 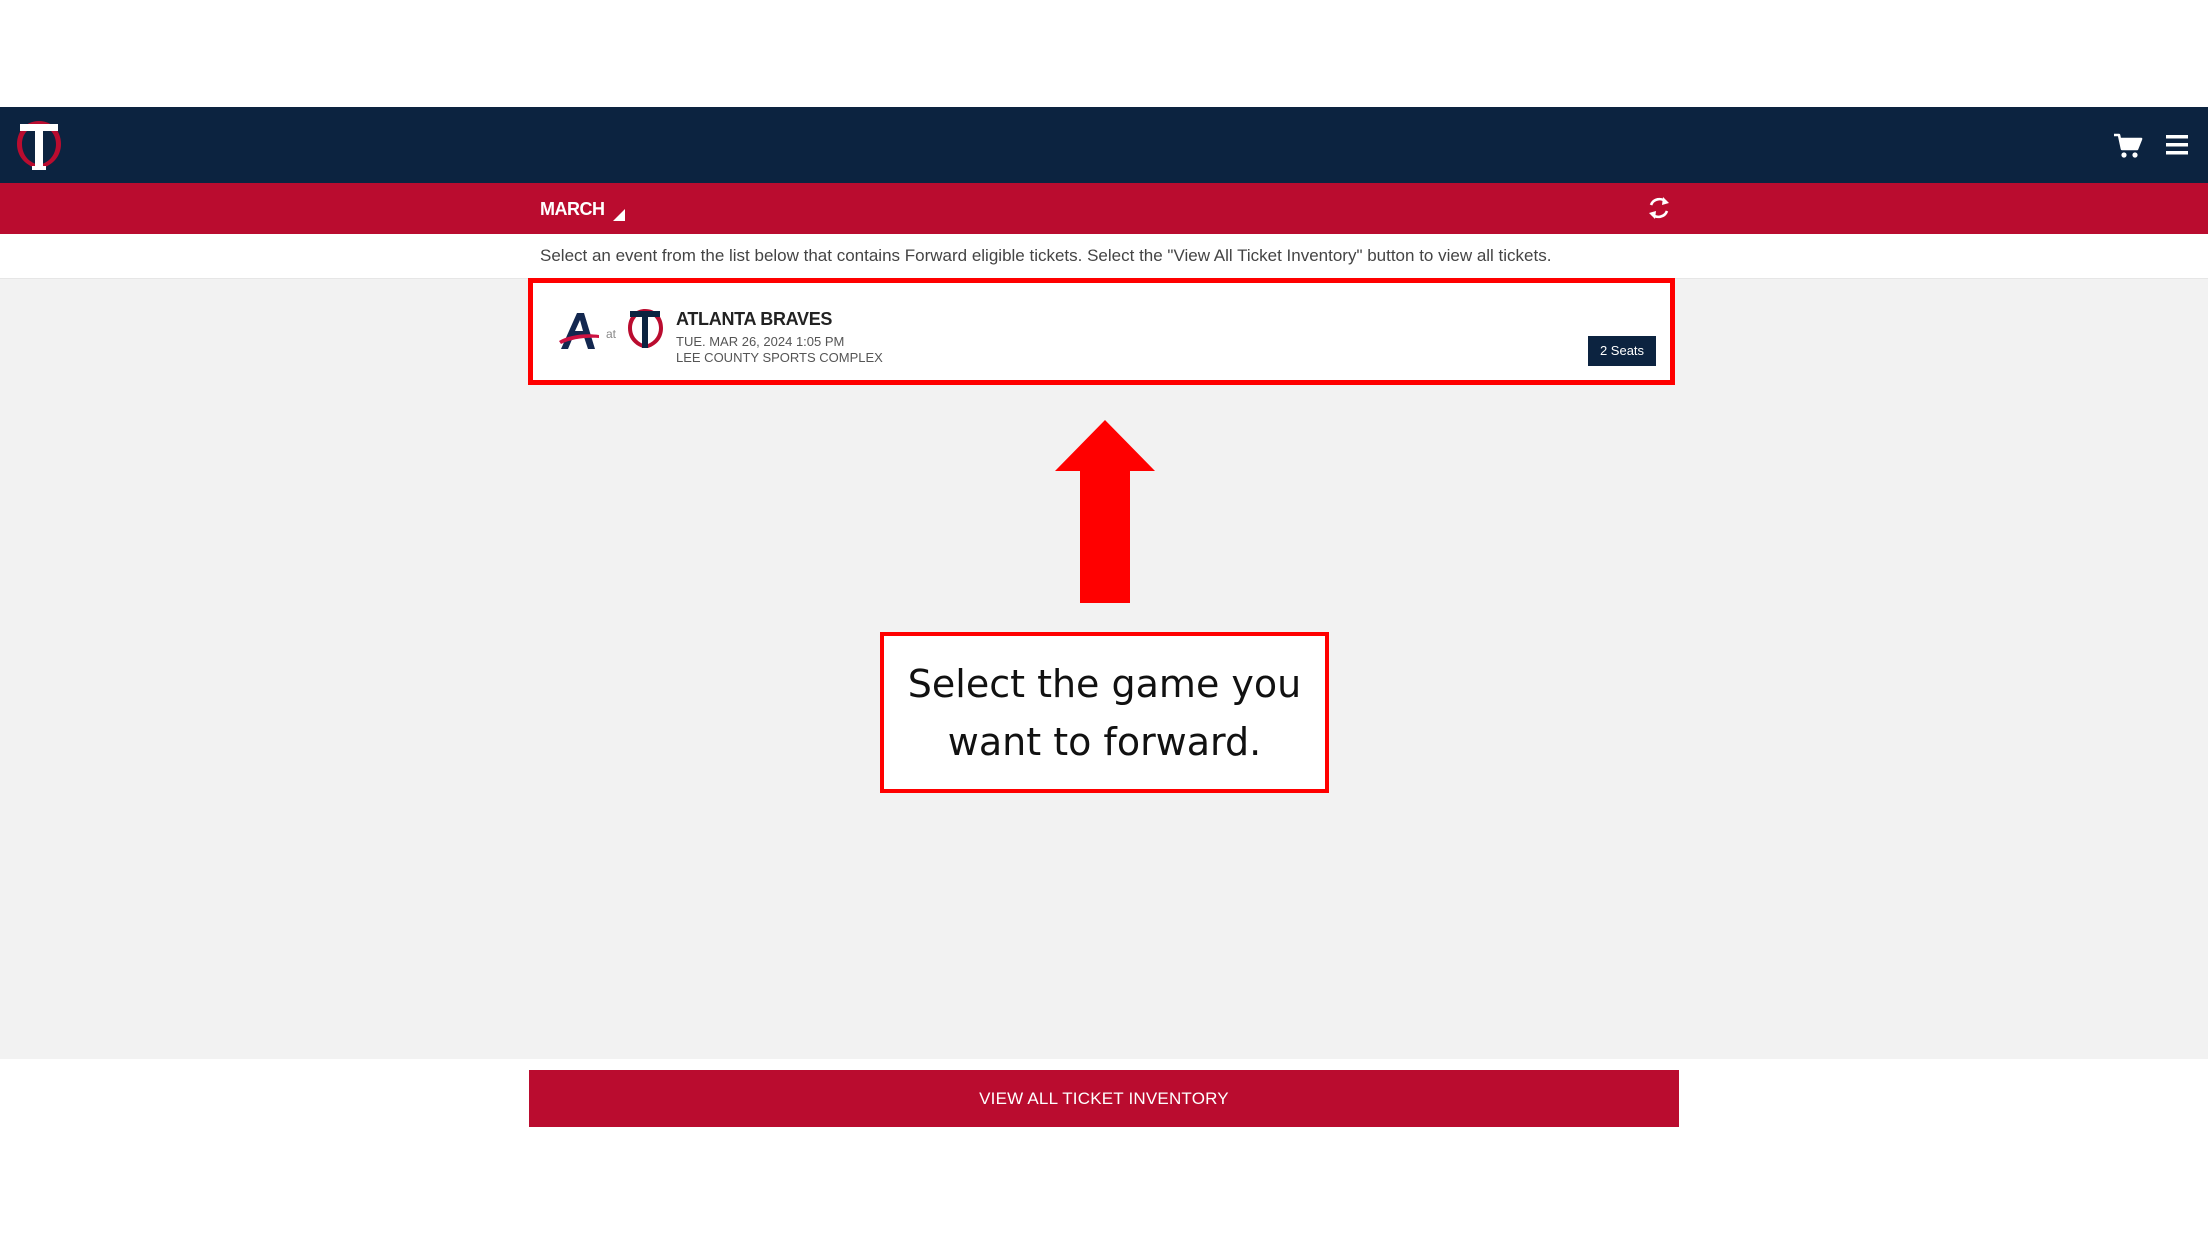 What do you see at coordinates (1659, 208) in the screenshot?
I see `refresh-icon` at bounding box center [1659, 208].